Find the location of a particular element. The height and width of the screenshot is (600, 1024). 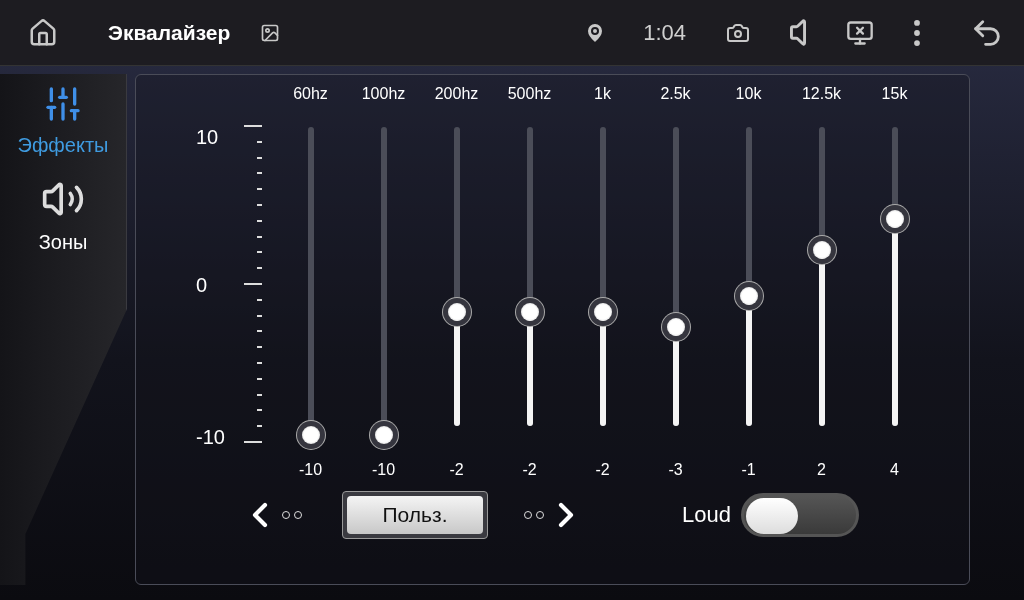

band-value: 2 is located at coordinates (821, 470).